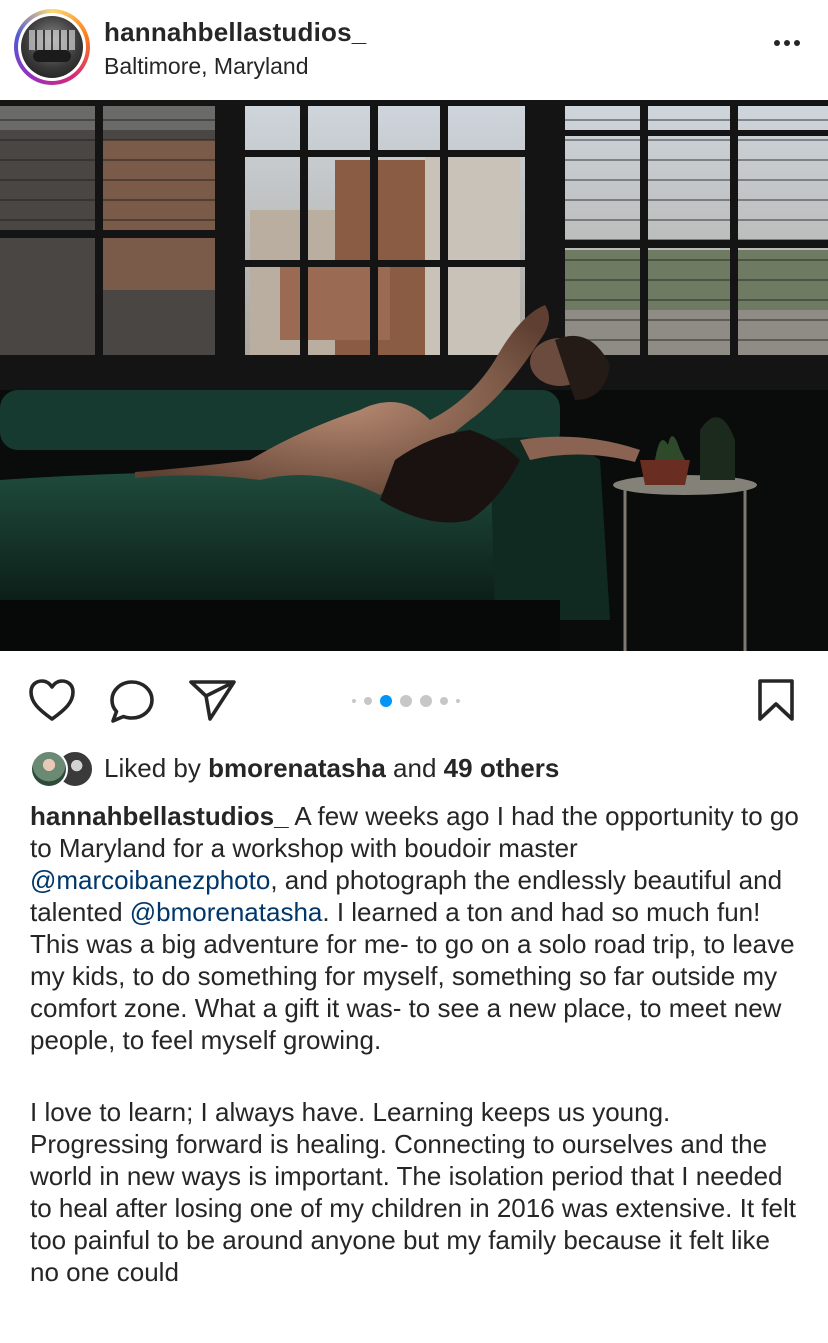  What do you see at coordinates (502, 768) in the screenshot?
I see `likes-others-link: 49 others` at bounding box center [502, 768].